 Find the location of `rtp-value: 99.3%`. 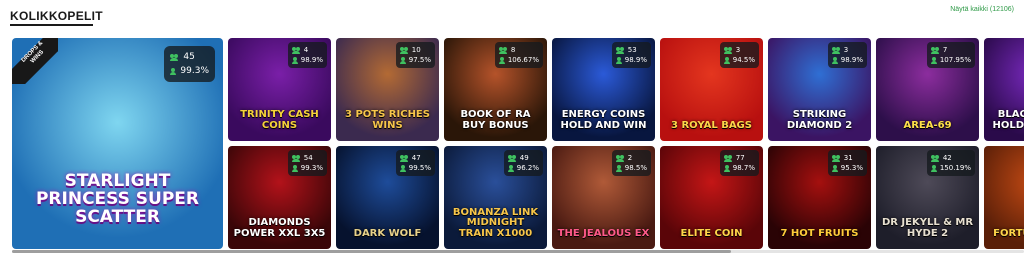

rtp-value: 99.3% is located at coordinates (311, 168).